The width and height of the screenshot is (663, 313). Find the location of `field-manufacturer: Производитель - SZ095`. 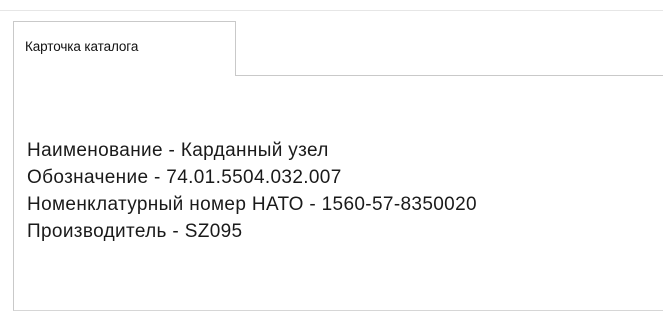

field-manufacturer: Производитель - SZ095 is located at coordinates (135, 231).